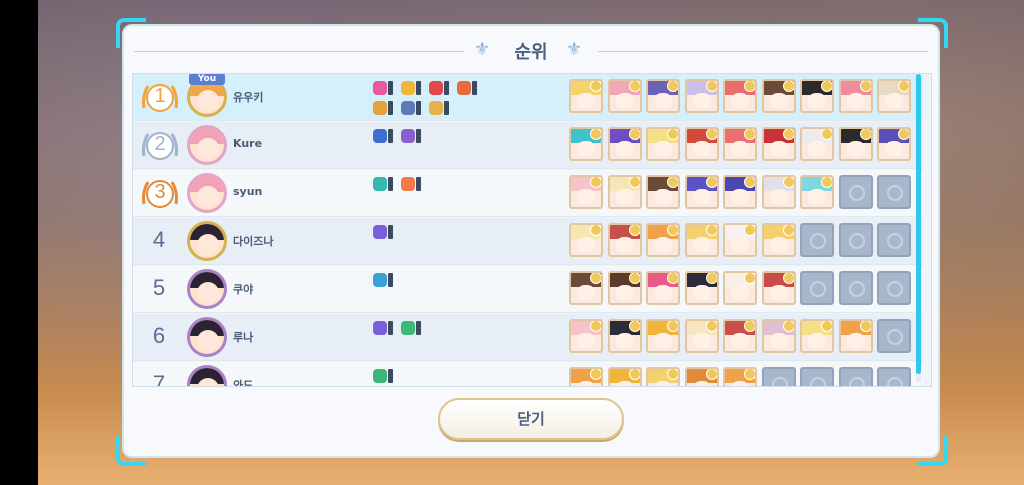  Describe the element at coordinates (248, 97) in the screenshot. I see `player-name: 유우키` at that location.